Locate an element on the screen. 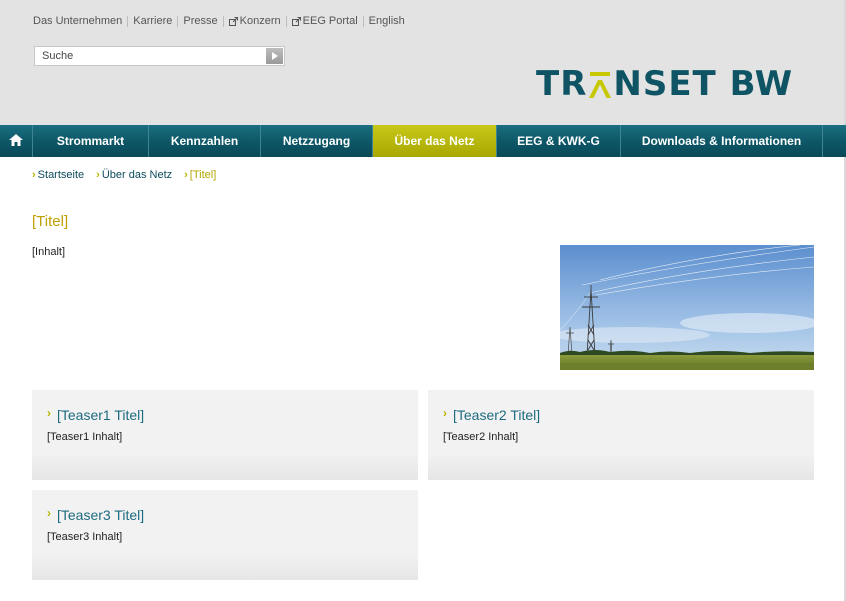 The height and width of the screenshot is (601, 846). service-link-eeg-portal: EEG Portal is located at coordinates (324, 21).